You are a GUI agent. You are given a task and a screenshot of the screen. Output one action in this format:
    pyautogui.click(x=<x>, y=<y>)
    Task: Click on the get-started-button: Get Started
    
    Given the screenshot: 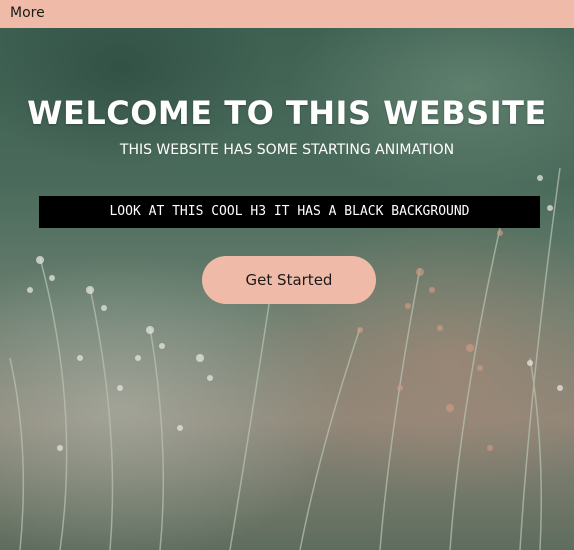 What is the action you would take?
    pyautogui.click(x=289, y=280)
    